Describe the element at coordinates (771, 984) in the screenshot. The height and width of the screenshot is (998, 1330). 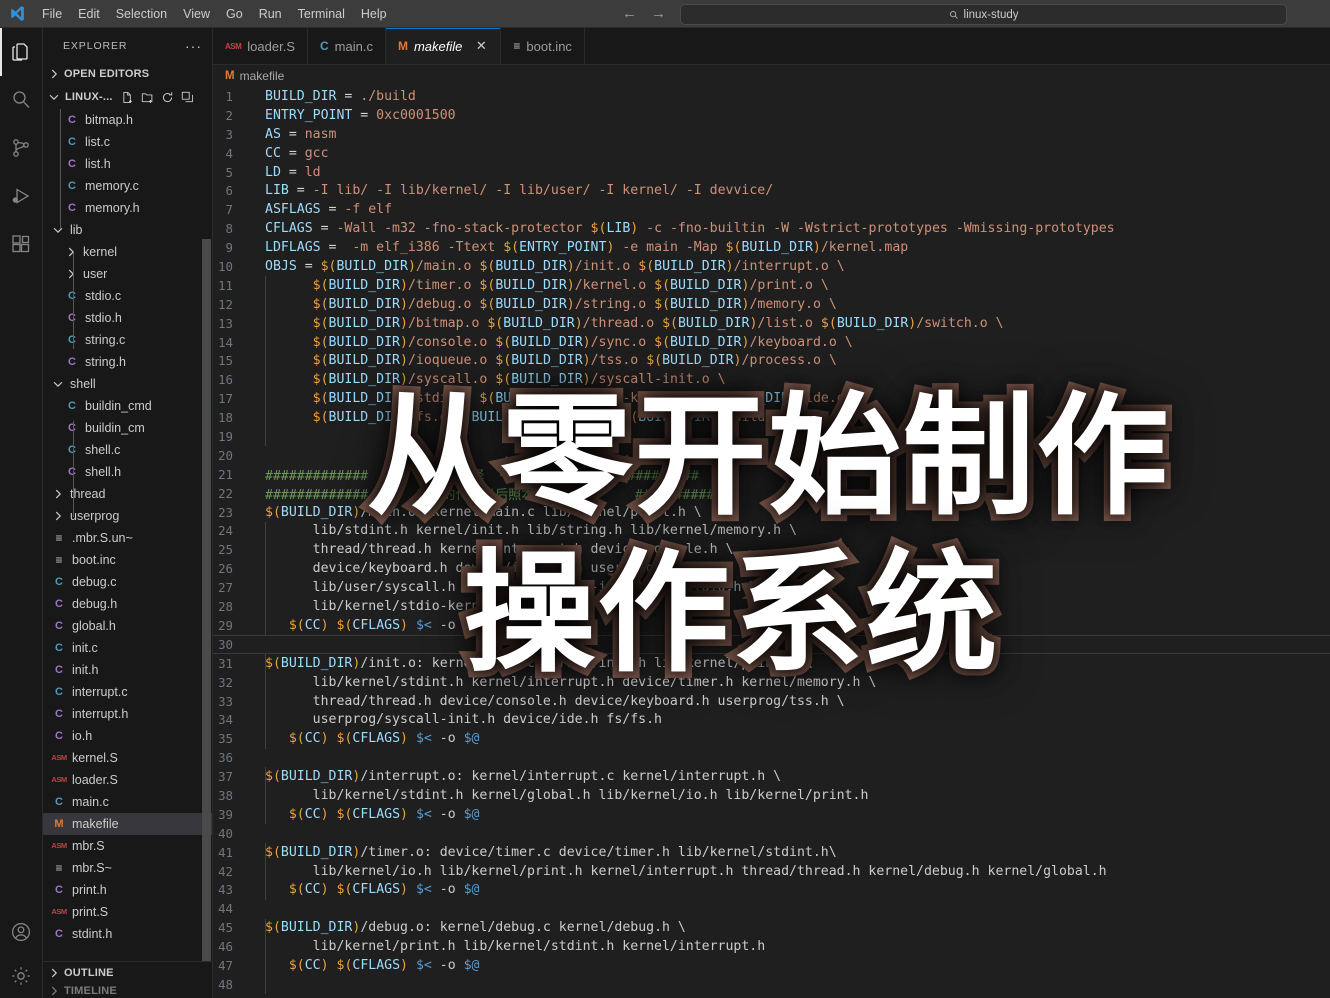
I see `code-line: 48` at that location.